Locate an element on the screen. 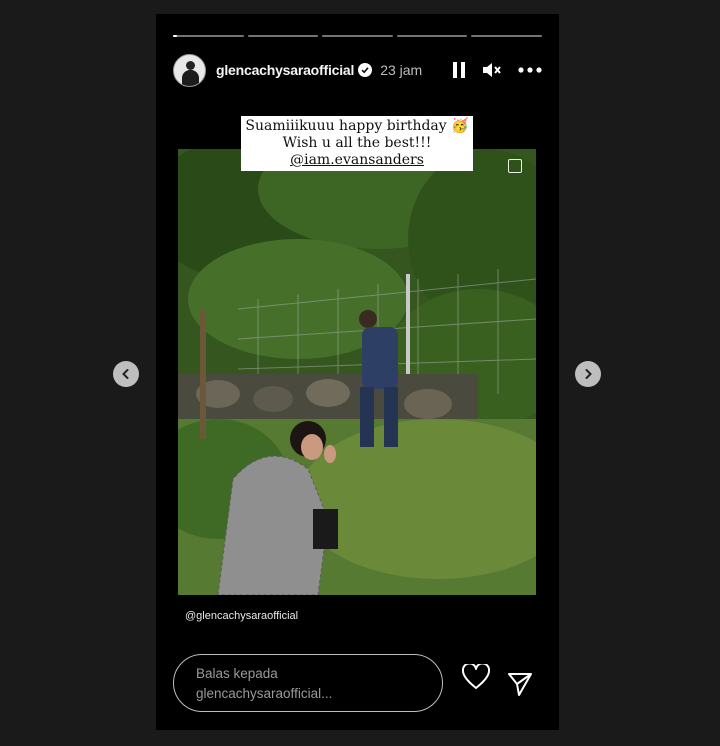 The width and height of the screenshot is (720, 746). heart-icon is located at coordinates (476, 675).